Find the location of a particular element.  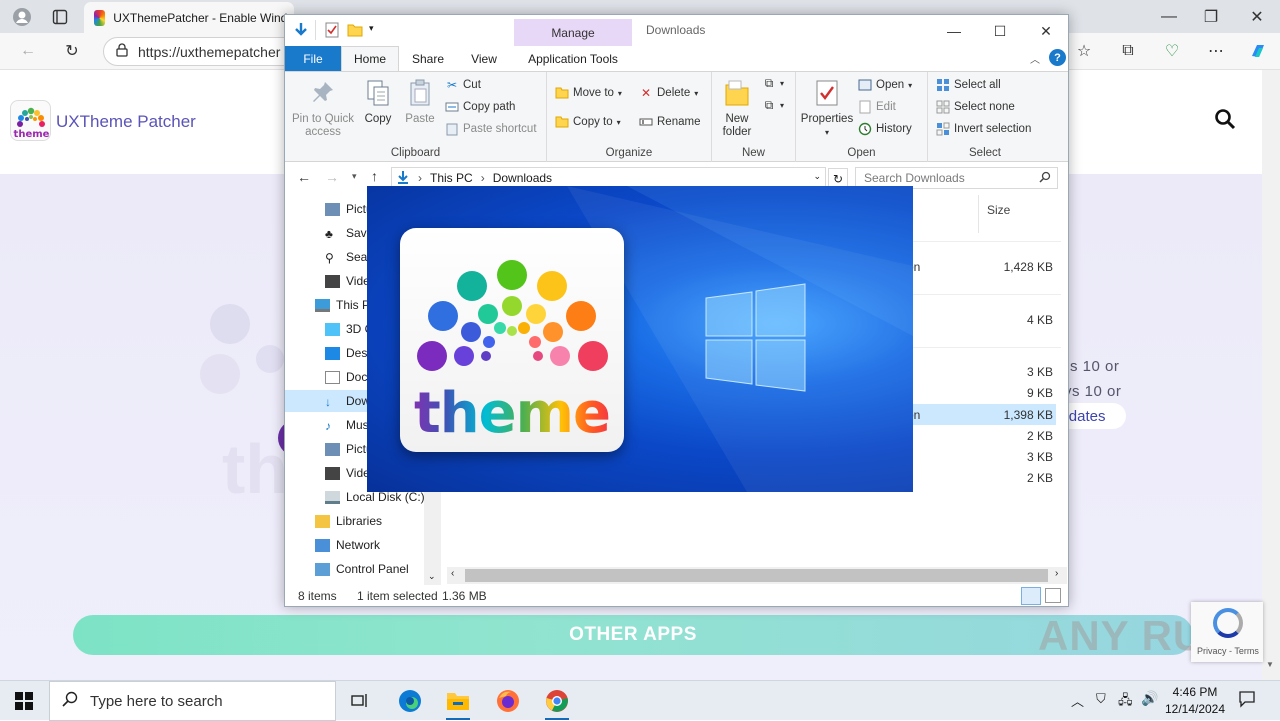

scroll-down-icon: ▼ is located at coordinates (1270, 664).